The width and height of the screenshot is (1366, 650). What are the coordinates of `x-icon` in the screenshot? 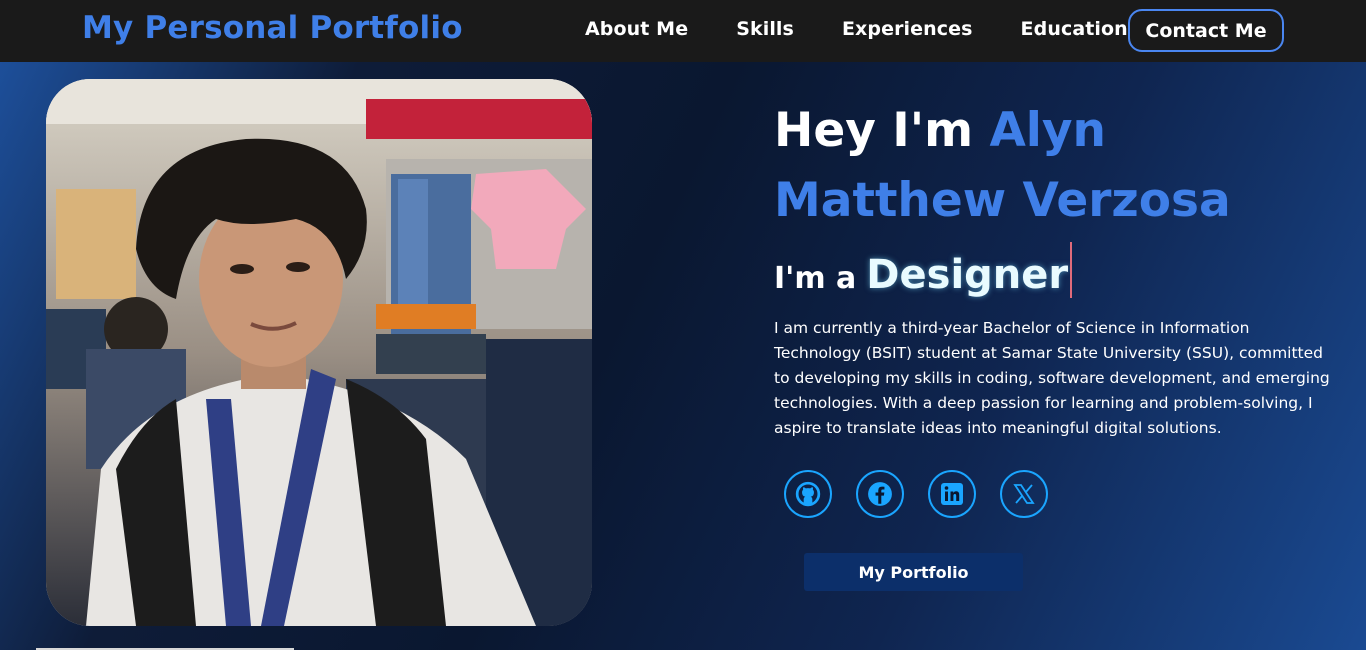 It's located at (1024, 494).